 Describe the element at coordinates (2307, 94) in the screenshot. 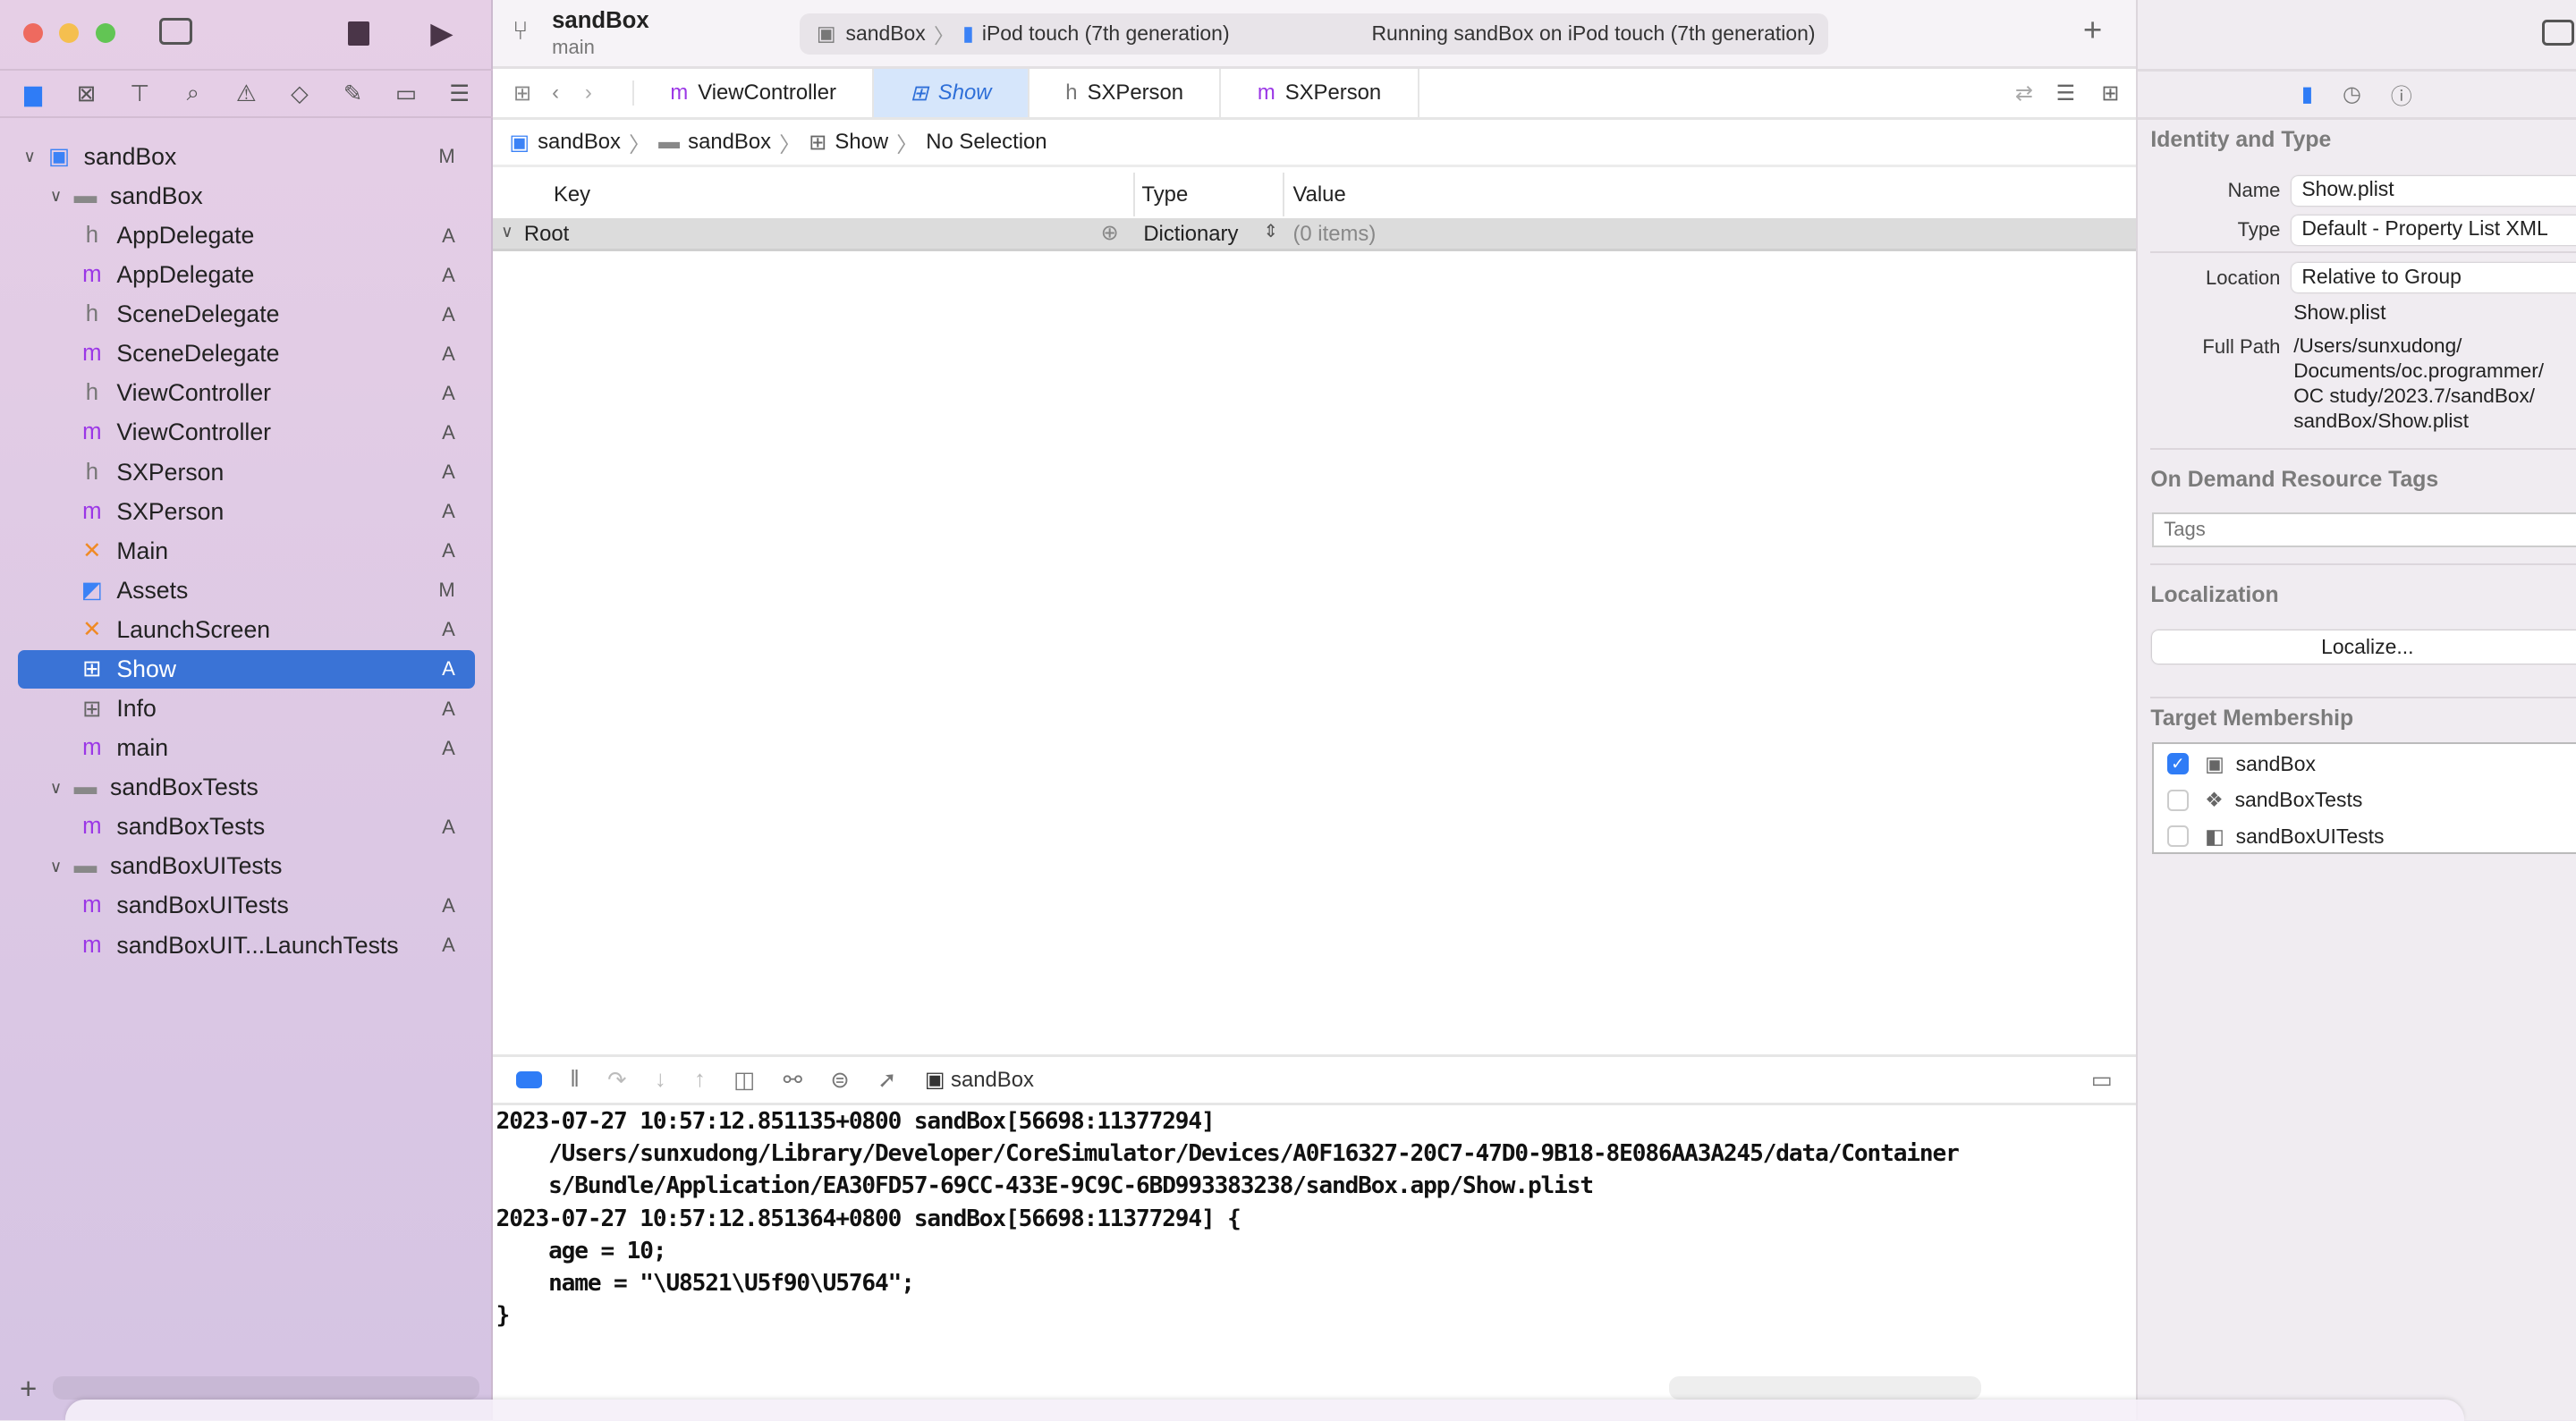

I see `file-inspector-icon: ▮` at that location.